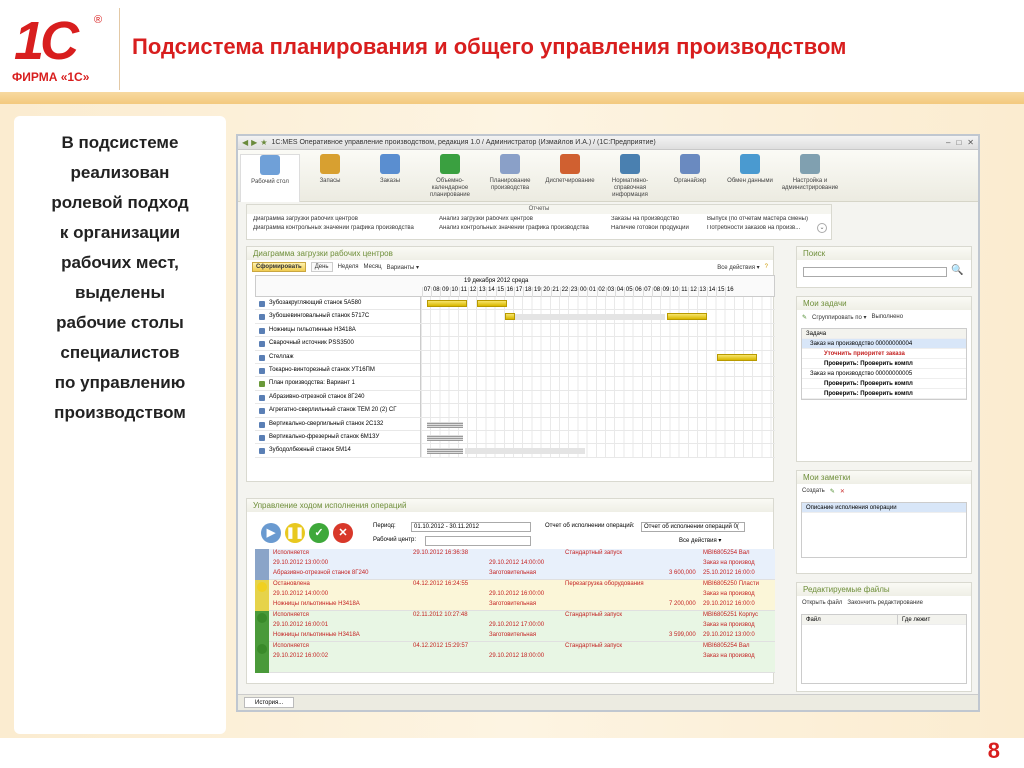 The width and height of the screenshot is (1024, 768). What do you see at coordinates (772, 219) in the screenshot?
I see `report-link: Выпуск (по отчетам мастера смены)` at bounding box center [772, 219].